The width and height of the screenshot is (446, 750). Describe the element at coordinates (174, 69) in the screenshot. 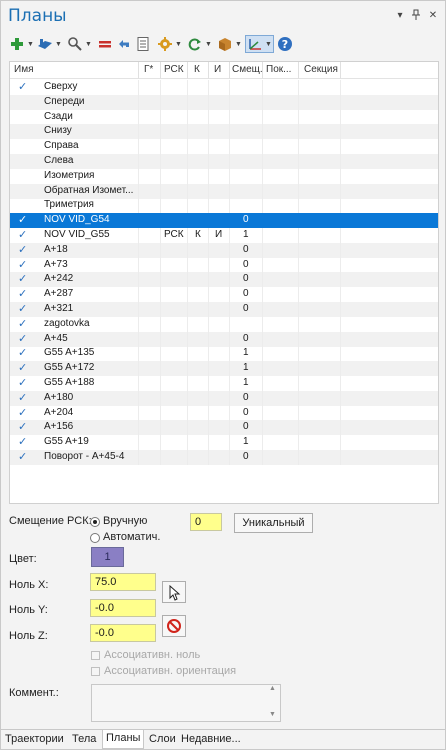

I see `column-header-rsk: РСК` at that location.